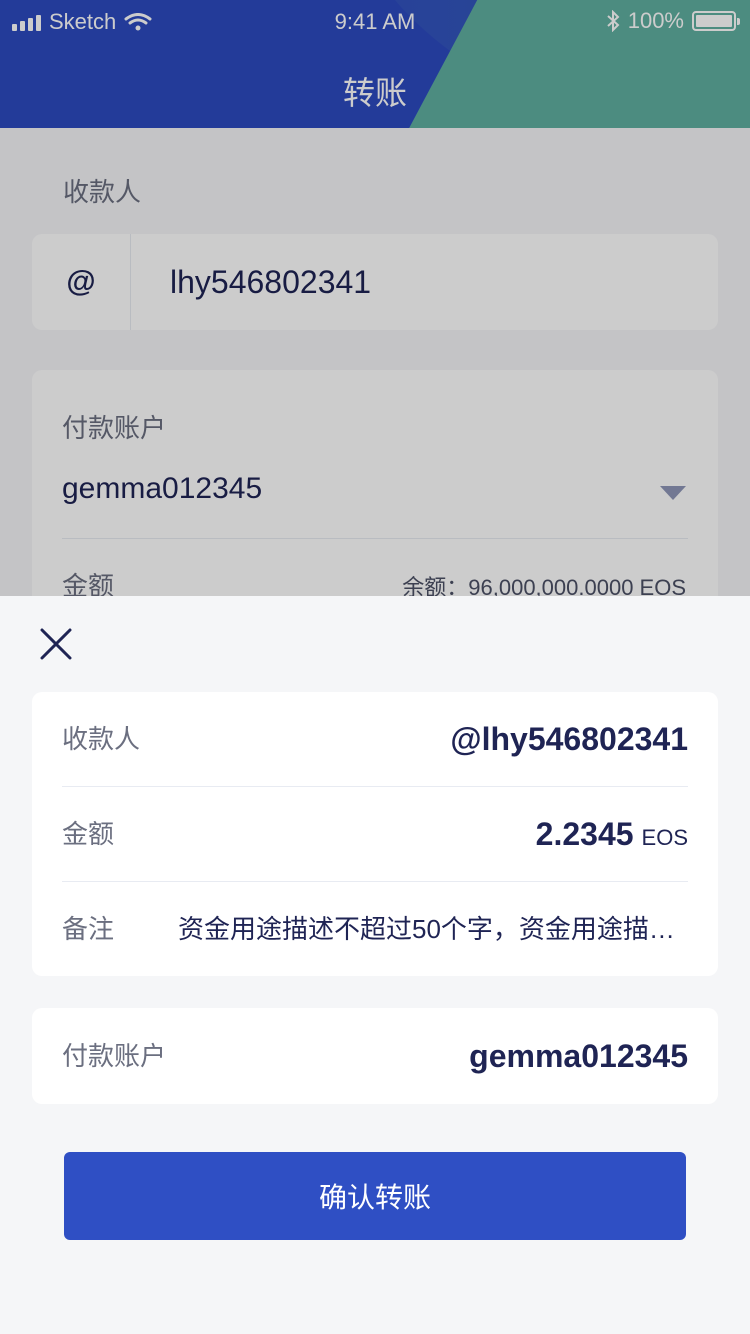 The width and height of the screenshot is (750, 1334). What do you see at coordinates (664, 837) in the screenshot?
I see `amount-unit: EOS` at bounding box center [664, 837].